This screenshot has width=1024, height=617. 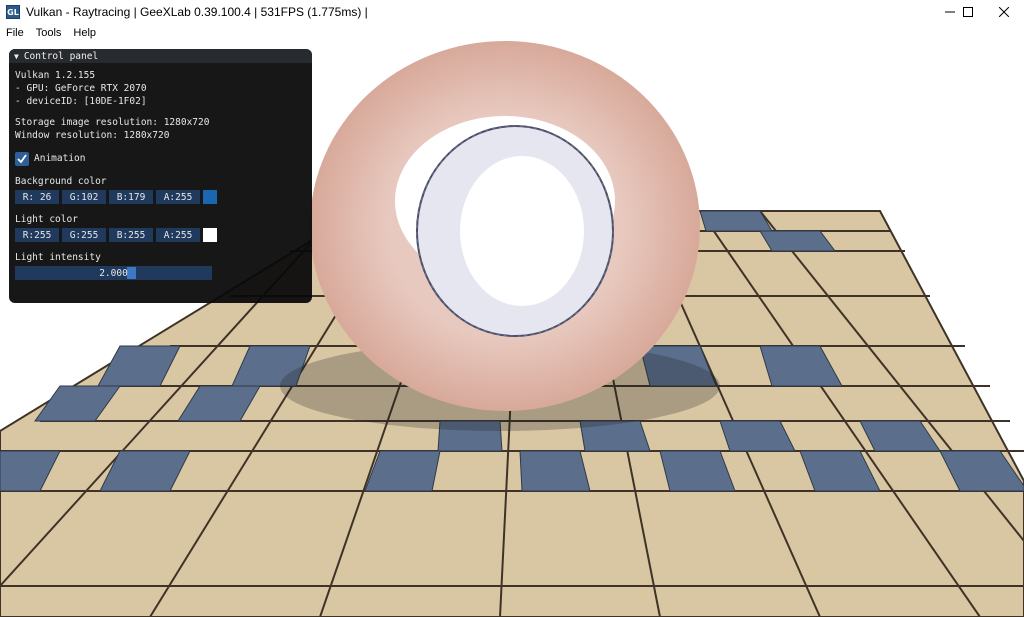 I want to click on bg-a-field: A:255, so click(x=178, y=197).